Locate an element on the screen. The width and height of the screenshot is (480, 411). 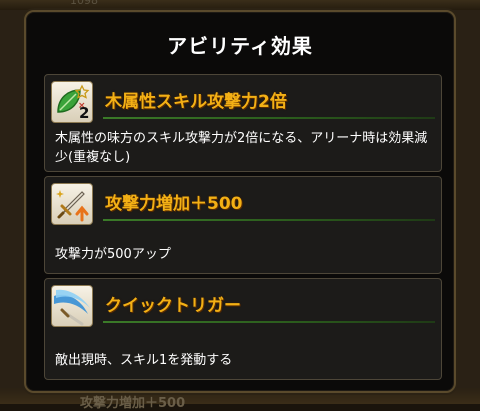
ability-card-header: クイックトリガー is located at coordinates (243, 303).